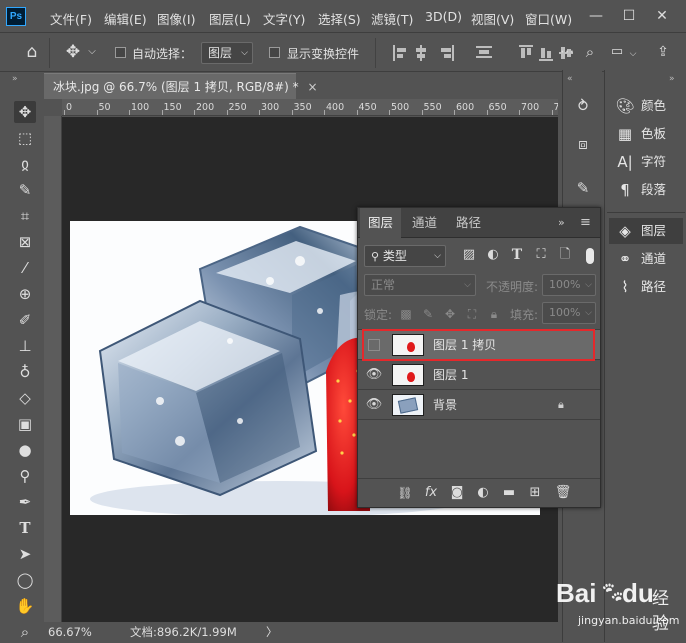 Image resolution: width=686 pixels, height=643 pixels. What do you see at coordinates (25, 294) in the screenshot?
I see `healing-tool-icon: ⊕` at bounding box center [25, 294].